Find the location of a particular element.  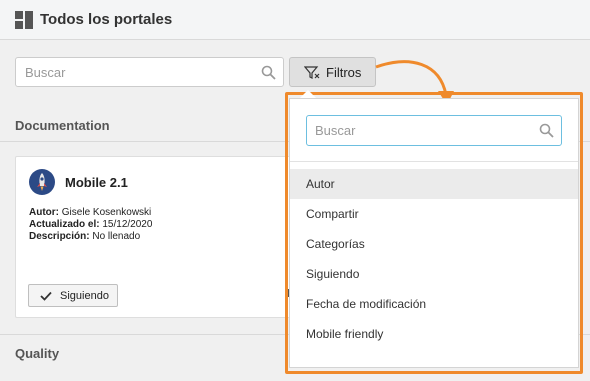

filter-option-compartir: Compartir is located at coordinates (434, 214).